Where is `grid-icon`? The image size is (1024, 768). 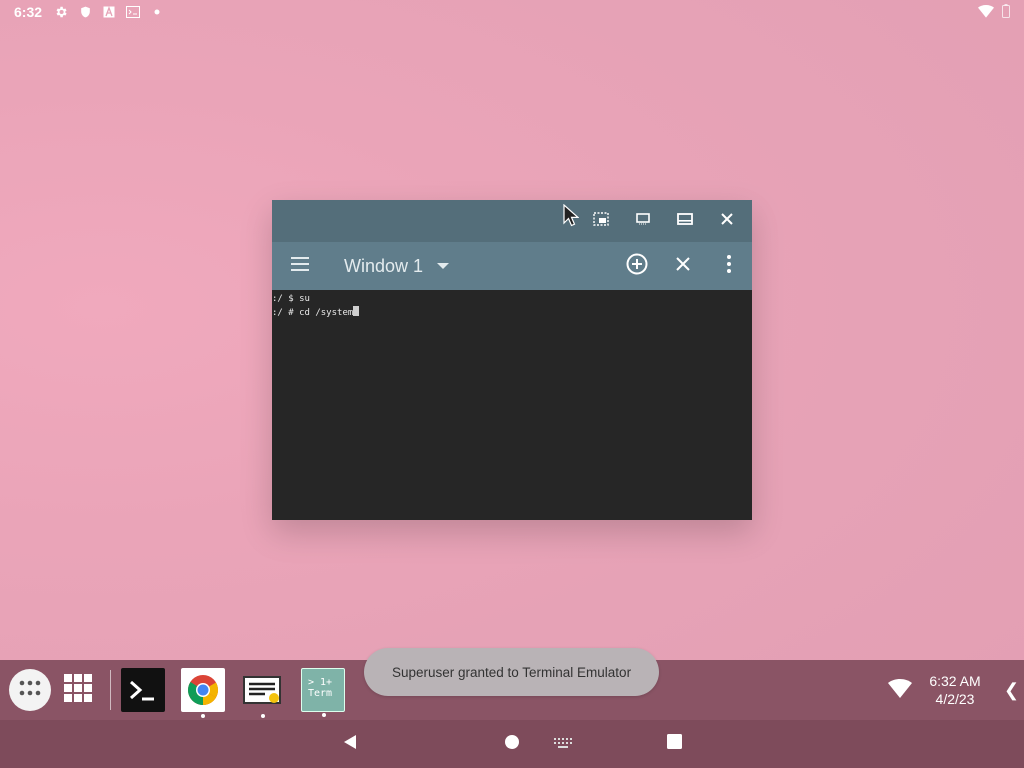 grid-icon is located at coordinates (78, 690).